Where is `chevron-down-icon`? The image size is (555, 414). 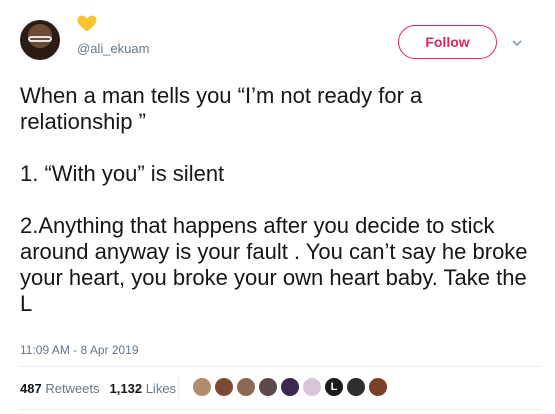 chevron-down-icon is located at coordinates (517, 43).